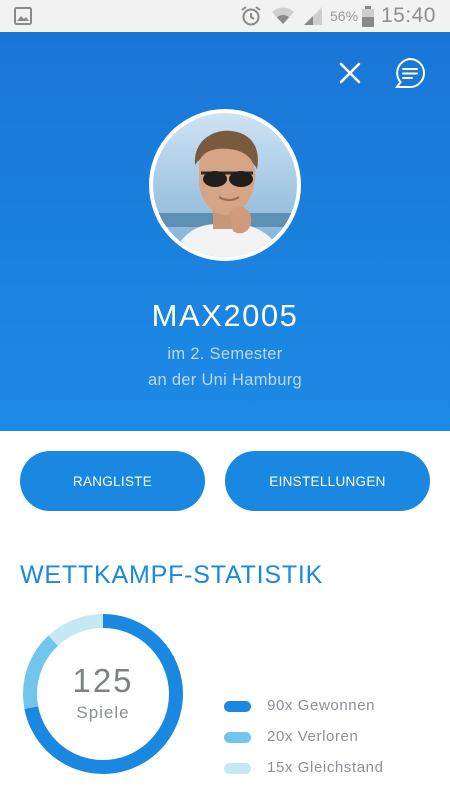 The height and width of the screenshot is (800, 450). Describe the element at coordinates (410, 73) in the screenshot. I see `chat-menu-icon` at that location.